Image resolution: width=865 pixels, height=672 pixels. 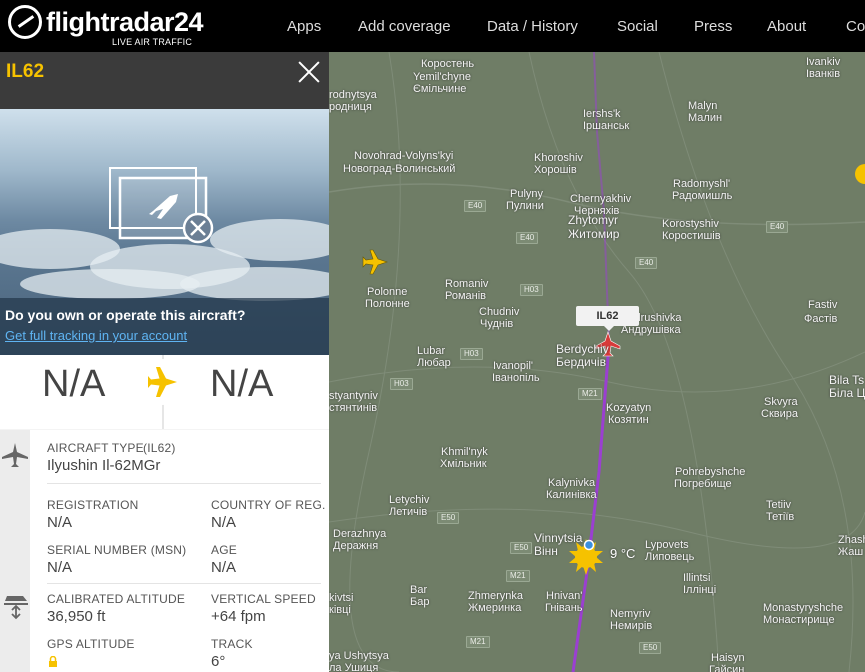 I want to click on city-label: Novohrad-Volyns'kyi, so click(x=404, y=156).